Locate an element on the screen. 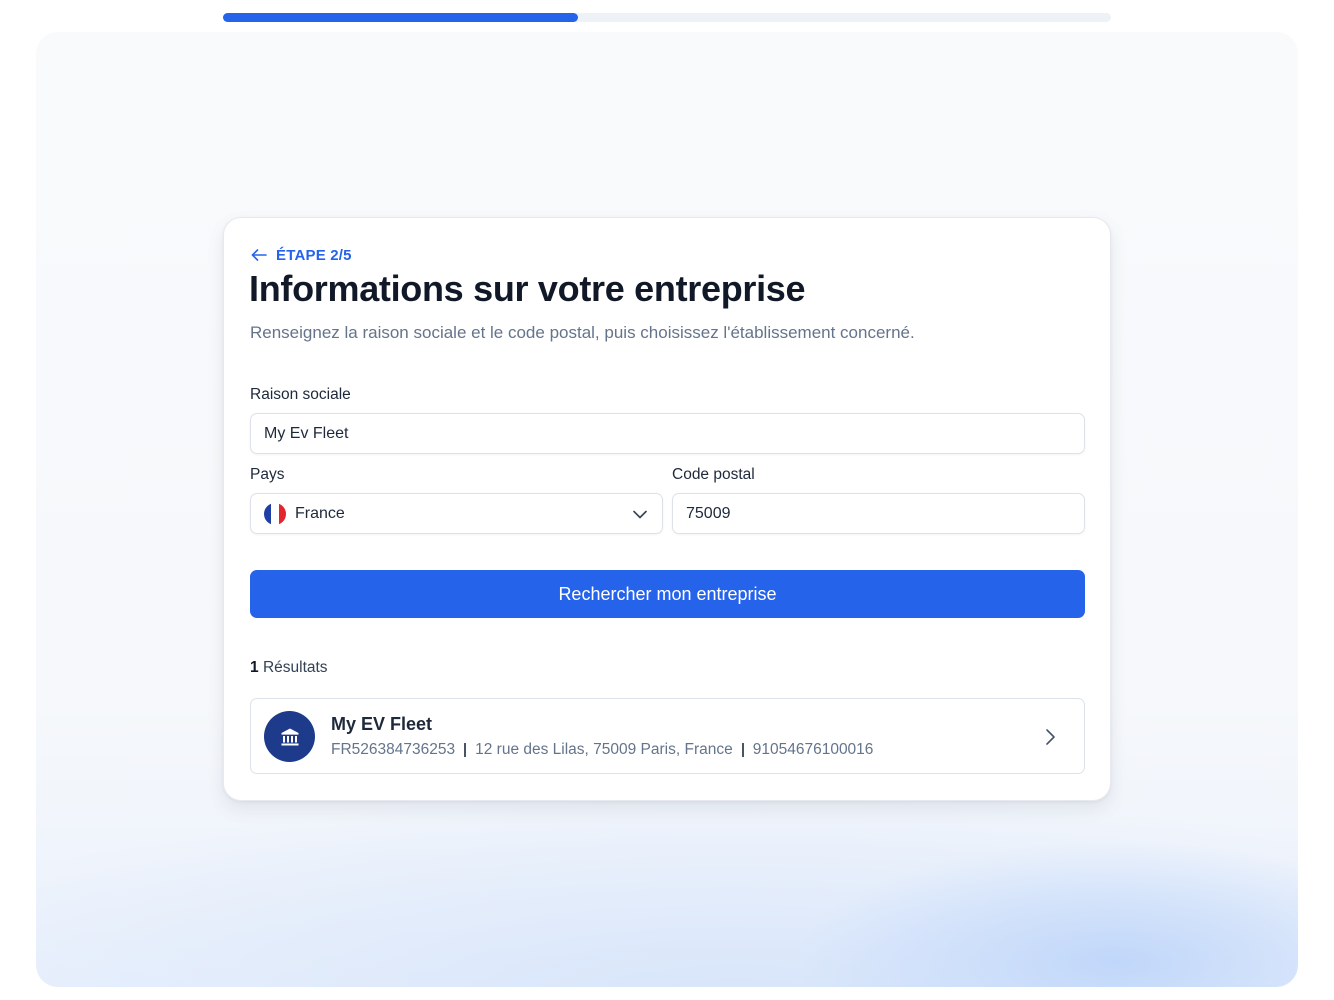 The image size is (1334, 1000). progress-bar is located at coordinates (667, 17).